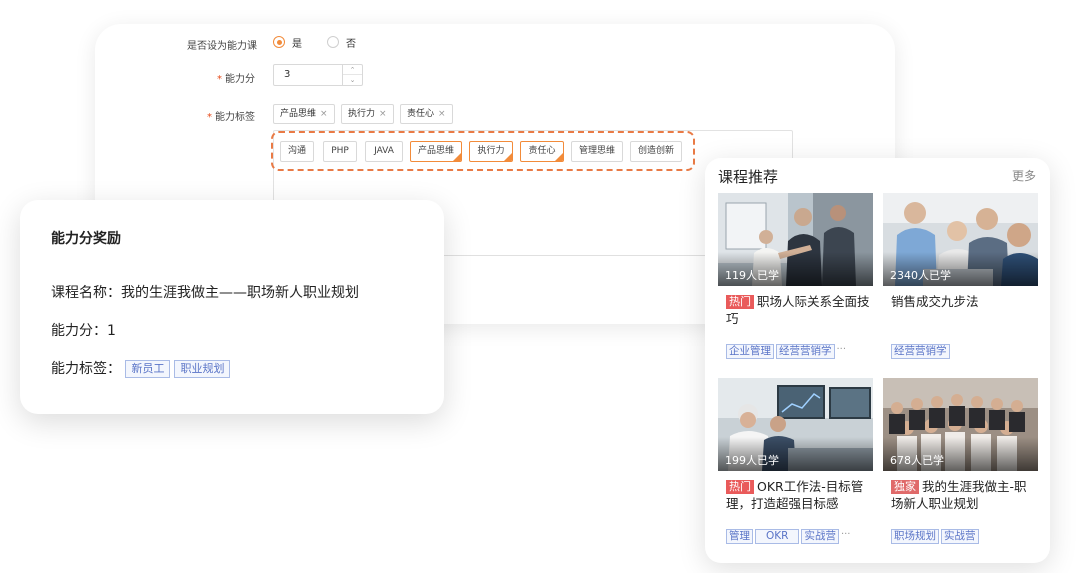 The height and width of the screenshot is (573, 1080). I want to click on course-tags: 职场规划 实战营, so click(964, 534).